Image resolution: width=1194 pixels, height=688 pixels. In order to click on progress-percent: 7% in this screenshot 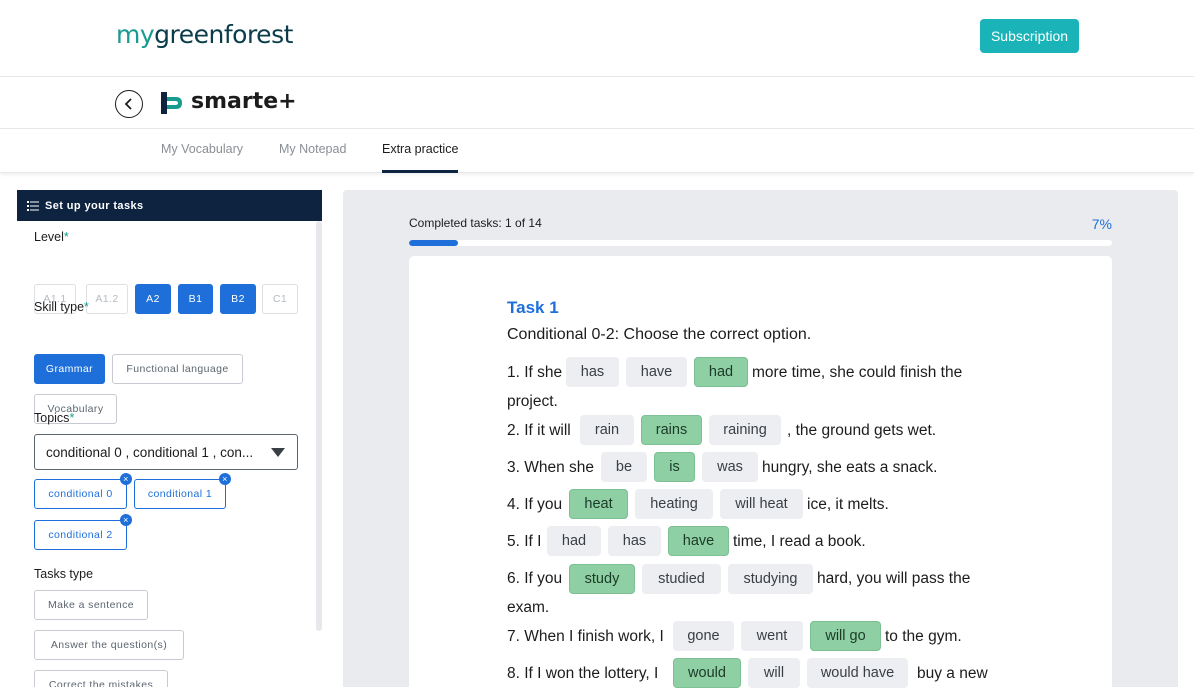, I will do `click(1101, 224)`.